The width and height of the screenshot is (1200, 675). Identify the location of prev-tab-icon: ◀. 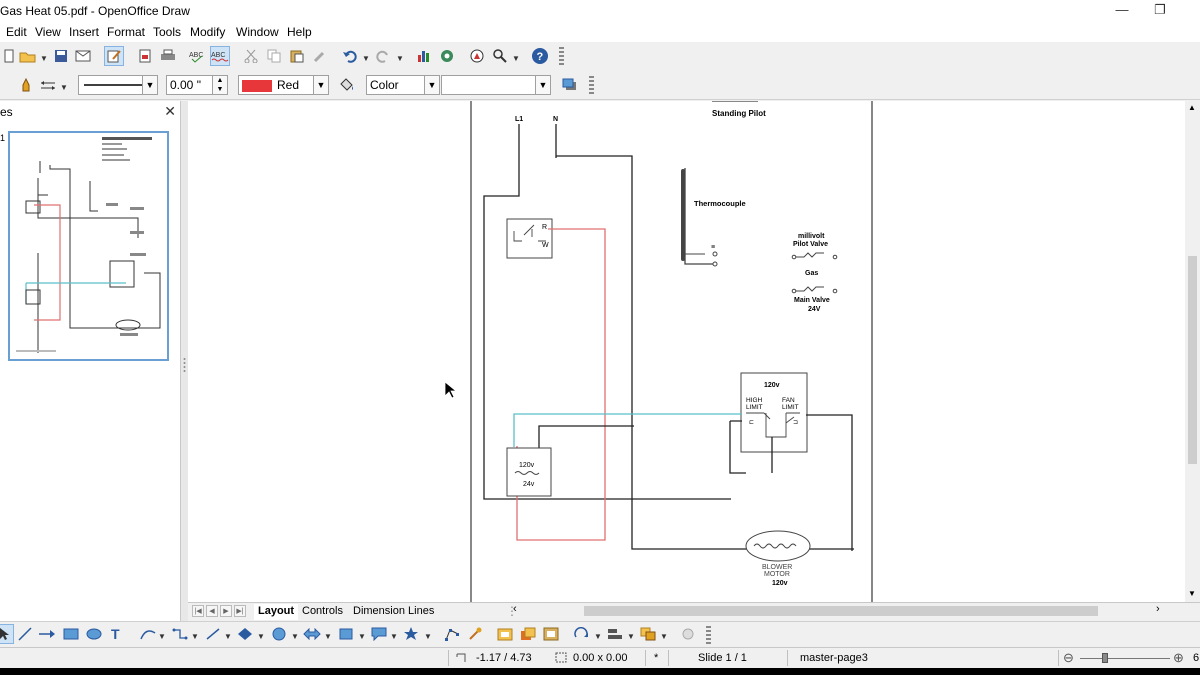
(212, 611).